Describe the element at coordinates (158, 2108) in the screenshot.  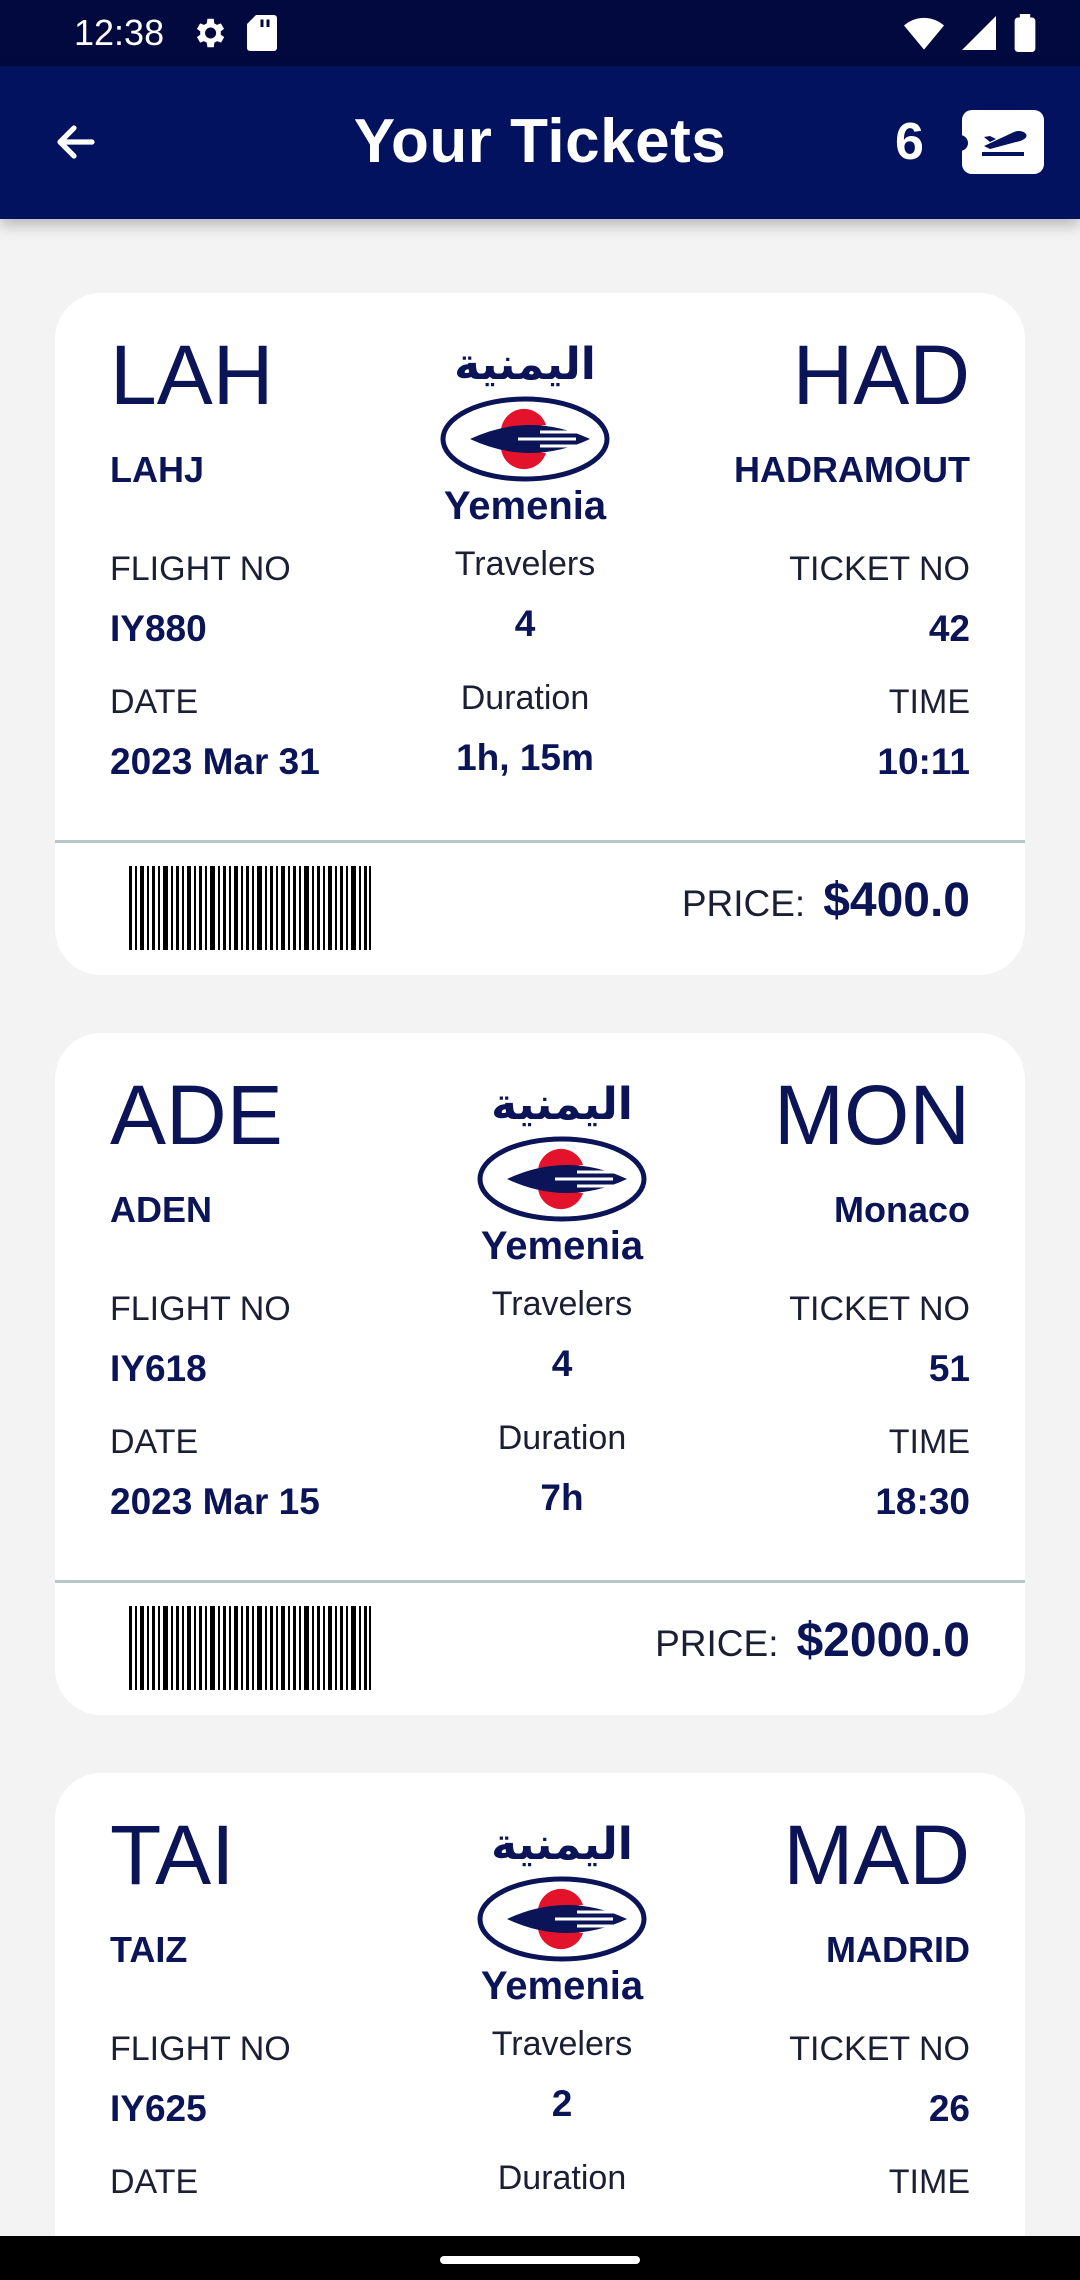
I see `flight-no-value: IY625` at that location.